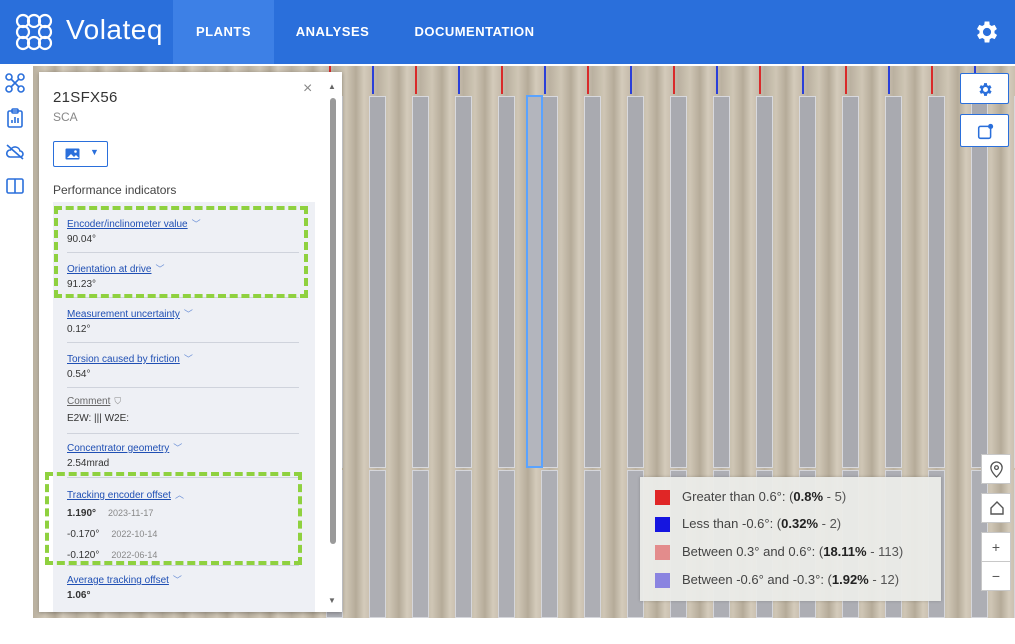 The image size is (1015, 644). I want to click on zoom-out-button: −, so click(996, 576).